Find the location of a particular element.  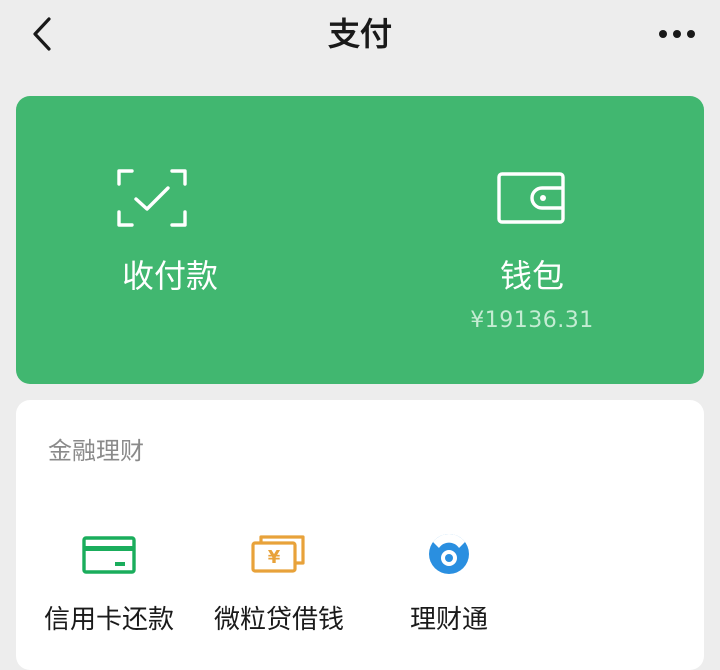

scan-check-icon is located at coordinates (152, 198).